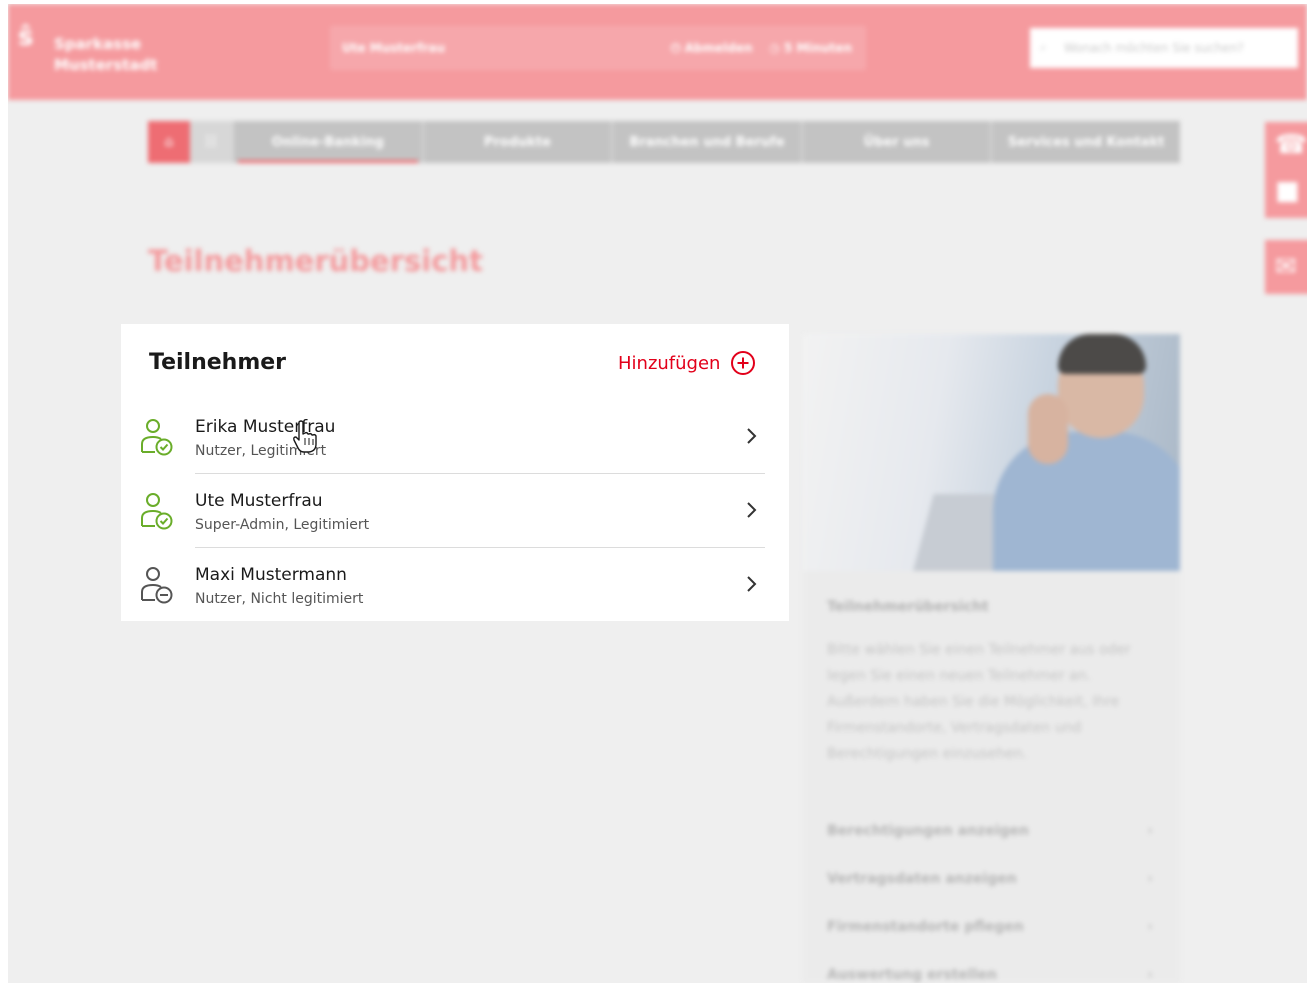  Describe the element at coordinates (315, 261) in the screenshot. I see `page-title: Teilnehmerübersicht` at that location.